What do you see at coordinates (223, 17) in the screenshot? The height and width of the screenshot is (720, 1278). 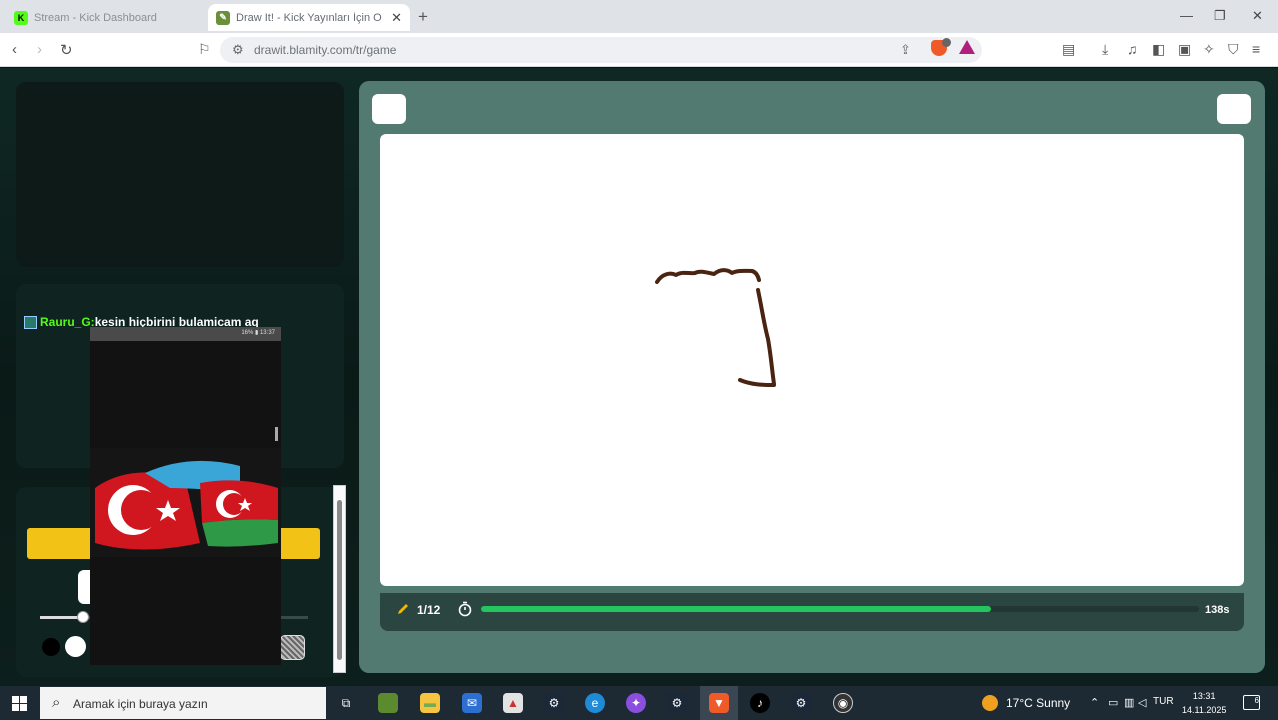 I see `drawit-icon: ✎` at bounding box center [223, 17].